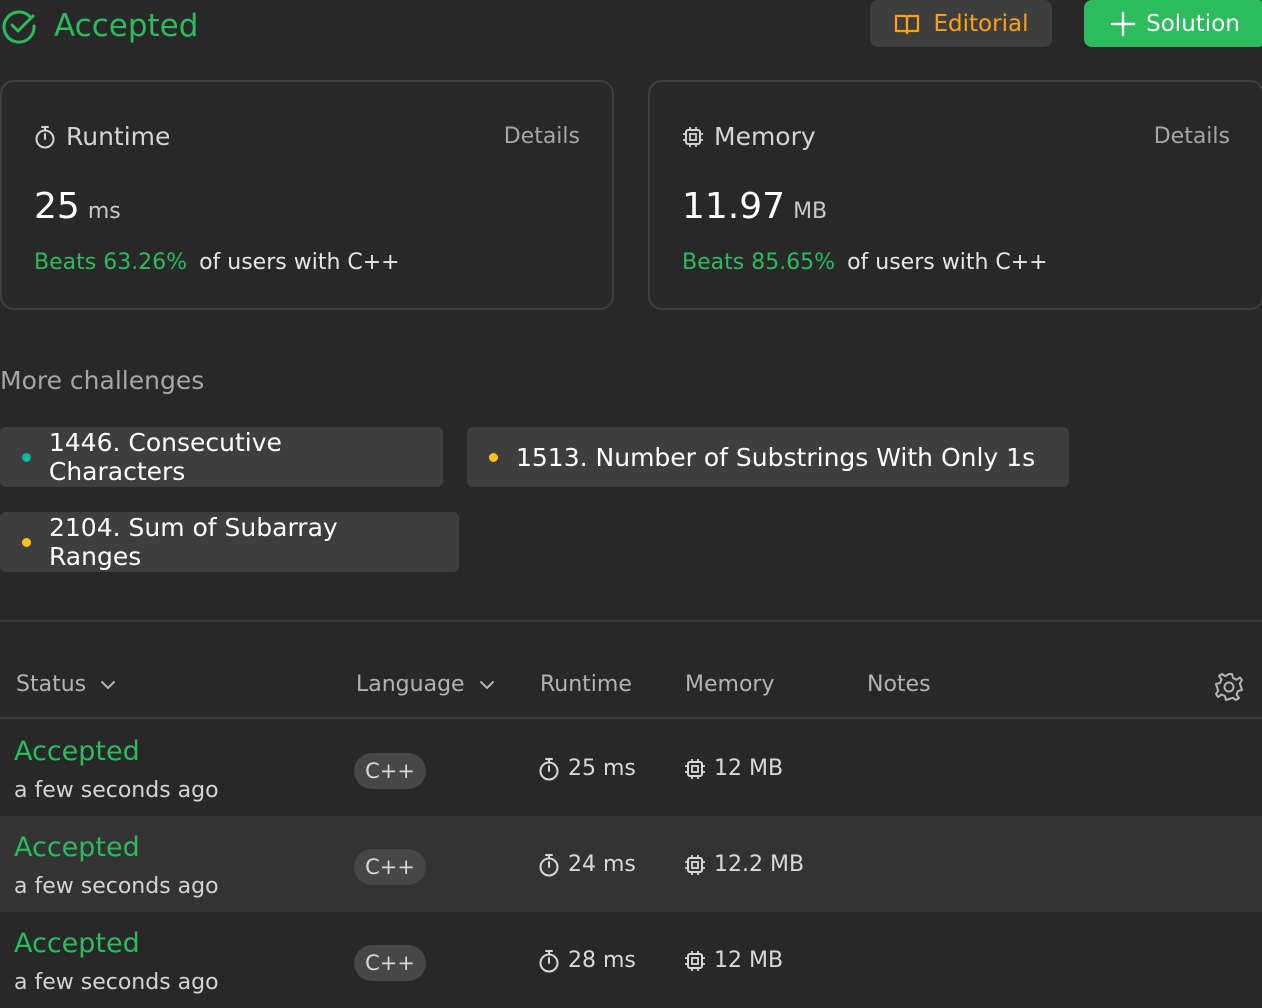 This screenshot has height=1008, width=1262. I want to click on row-runtime-value: 28 ms, so click(602, 960).